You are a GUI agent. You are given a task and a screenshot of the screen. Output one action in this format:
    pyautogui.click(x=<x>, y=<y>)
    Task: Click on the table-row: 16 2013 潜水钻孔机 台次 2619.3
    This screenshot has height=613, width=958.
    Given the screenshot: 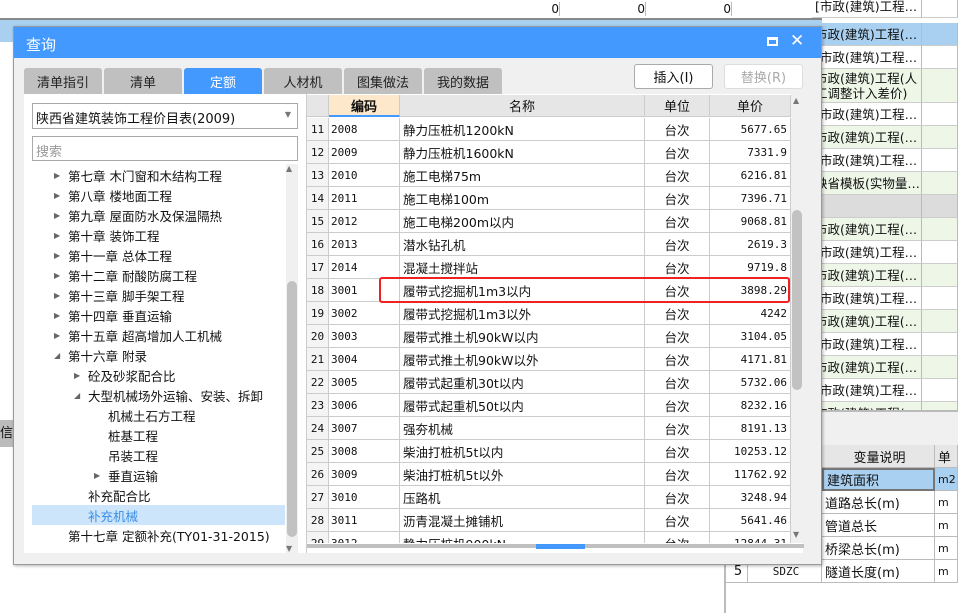 What is the action you would take?
    pyautogui.click(x=549, y=244)
    